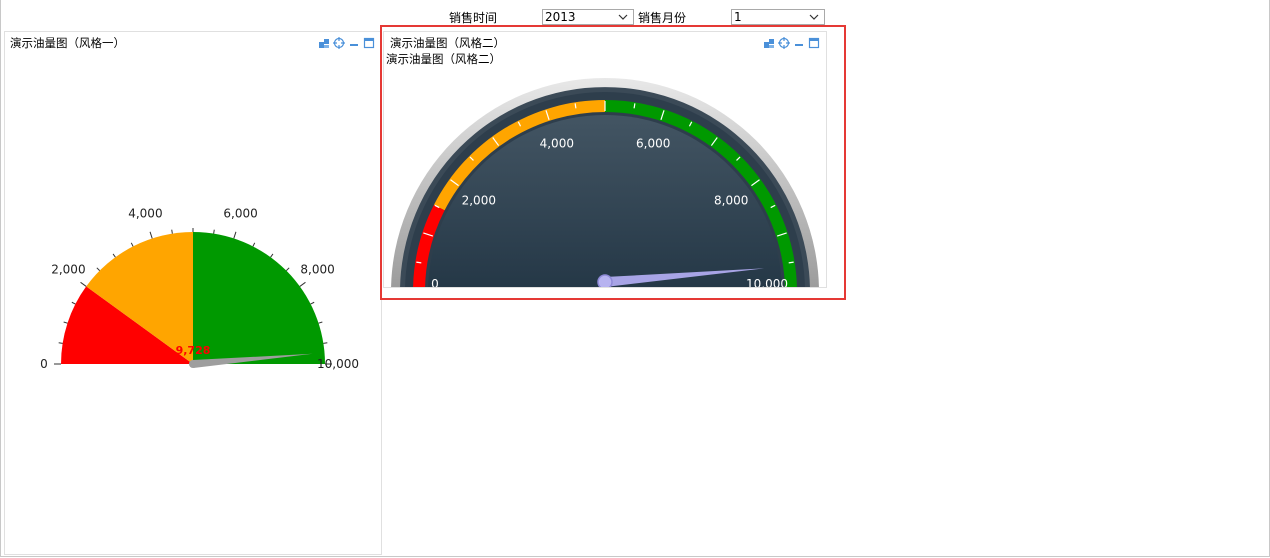 The image size is (1270, 558). I want to click on sales-month-label: 销售月份, so click(662, 18).